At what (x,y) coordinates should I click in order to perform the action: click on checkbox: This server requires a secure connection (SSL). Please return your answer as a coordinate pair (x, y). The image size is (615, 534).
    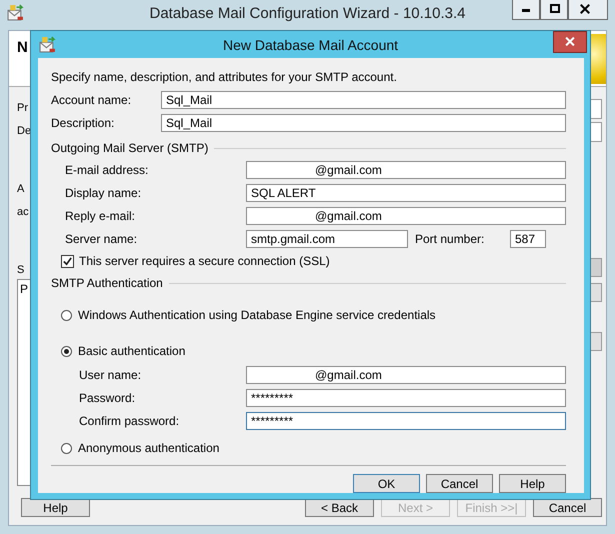
    Looking at the image, I should click on (313, 261).